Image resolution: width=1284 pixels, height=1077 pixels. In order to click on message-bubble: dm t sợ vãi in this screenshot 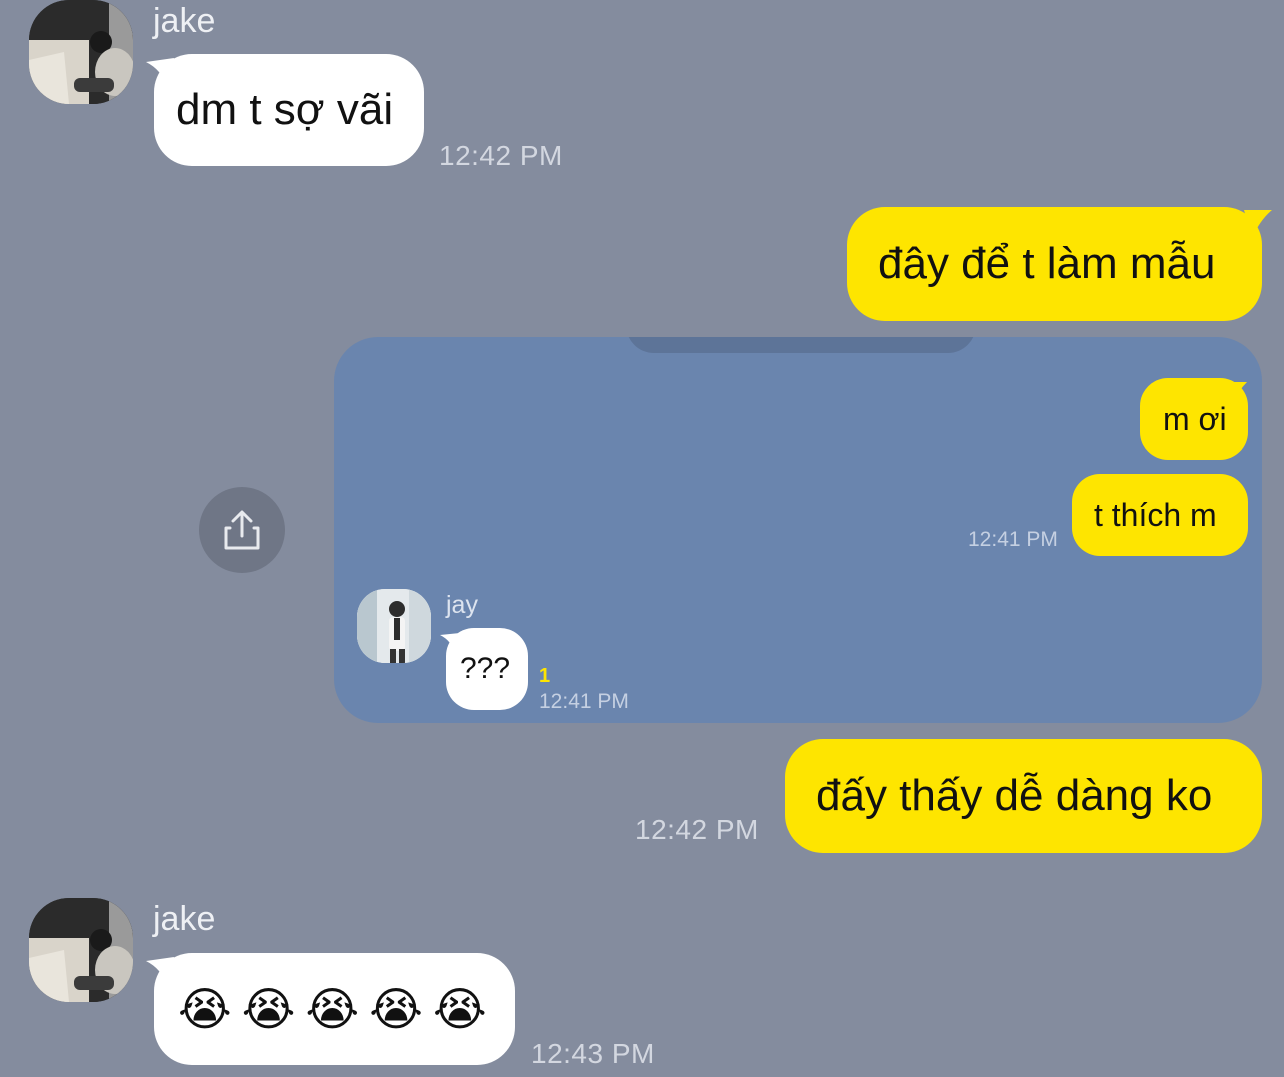, I will do `click(289, 110)`.